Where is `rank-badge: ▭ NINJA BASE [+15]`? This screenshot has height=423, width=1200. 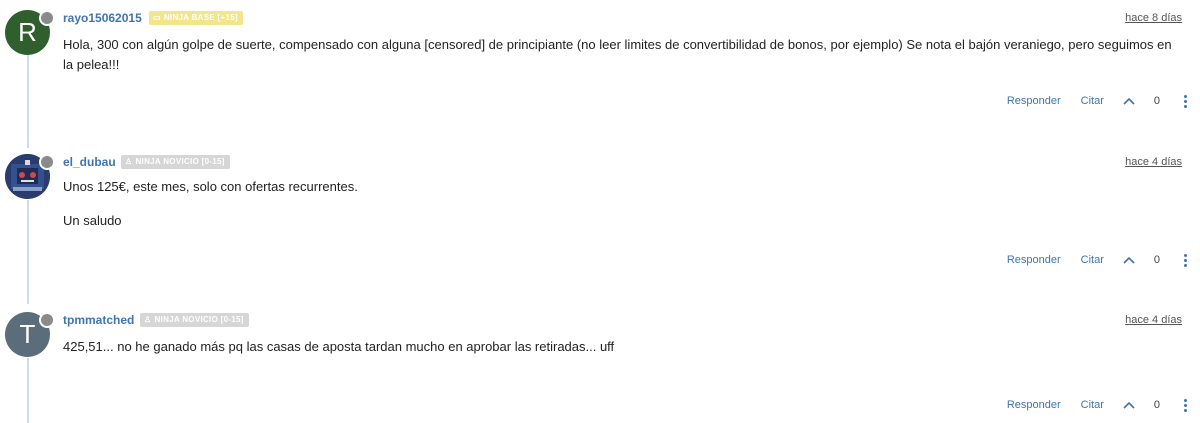 rank-badge: ▭ NINJA BASE [+15] is located at coordinates (196, 18).